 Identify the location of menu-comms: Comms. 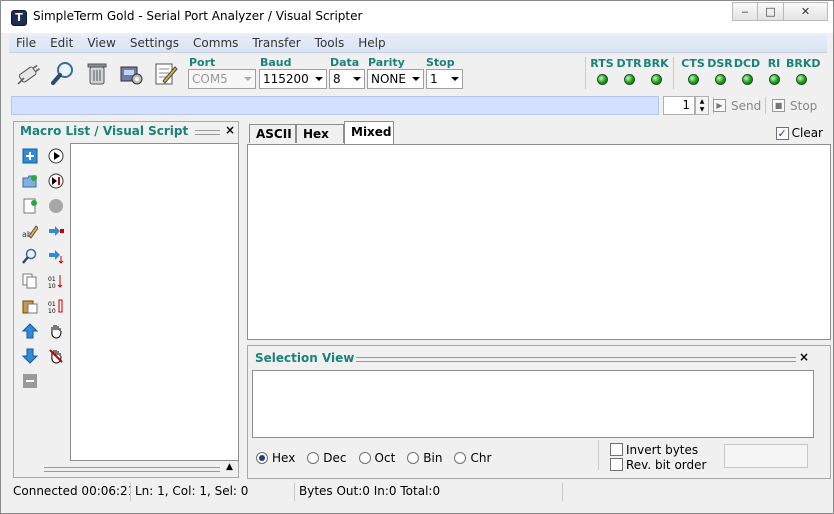
(215, 43).